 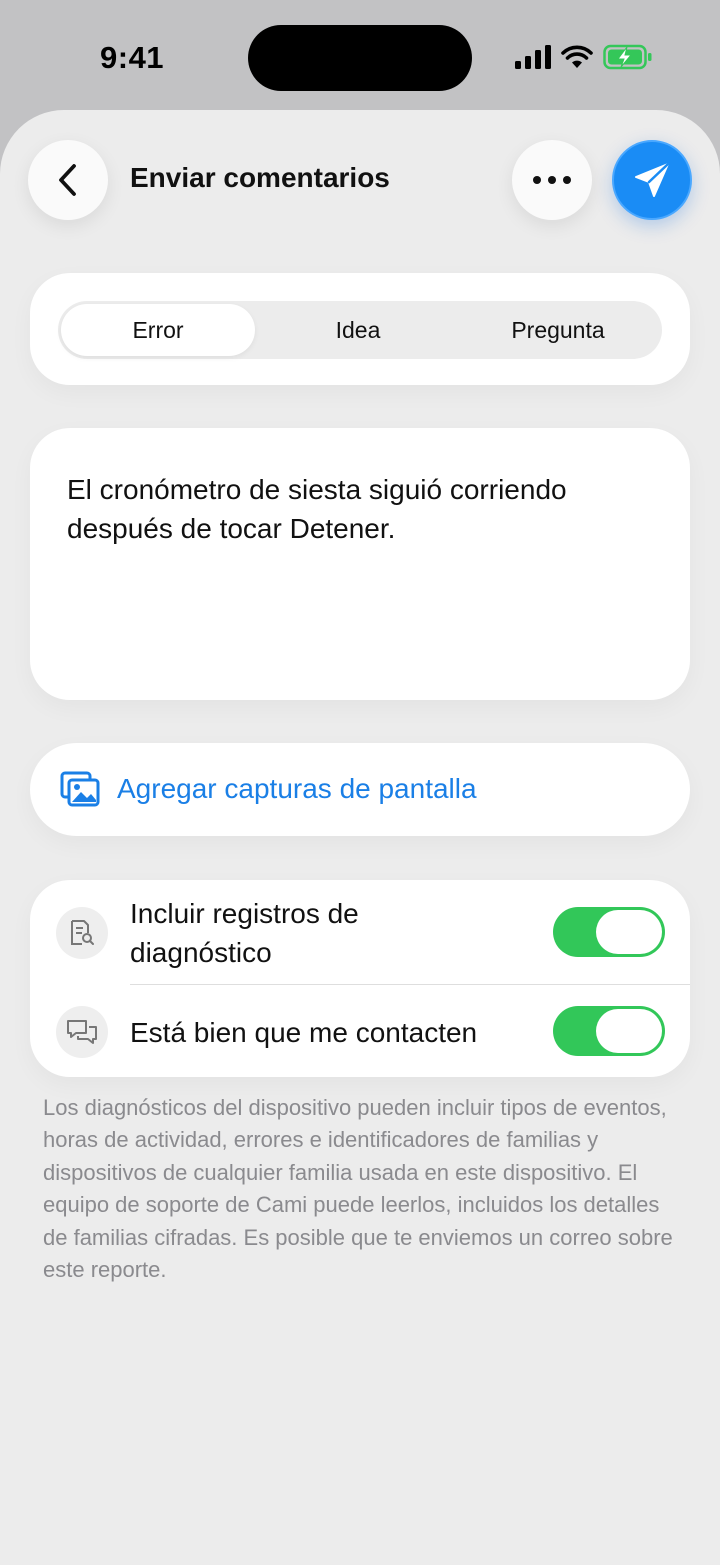 What do you see at coordinates (577, 56) in the screenshot?
I see `wifi-icon` at bounding box center [577, 56].